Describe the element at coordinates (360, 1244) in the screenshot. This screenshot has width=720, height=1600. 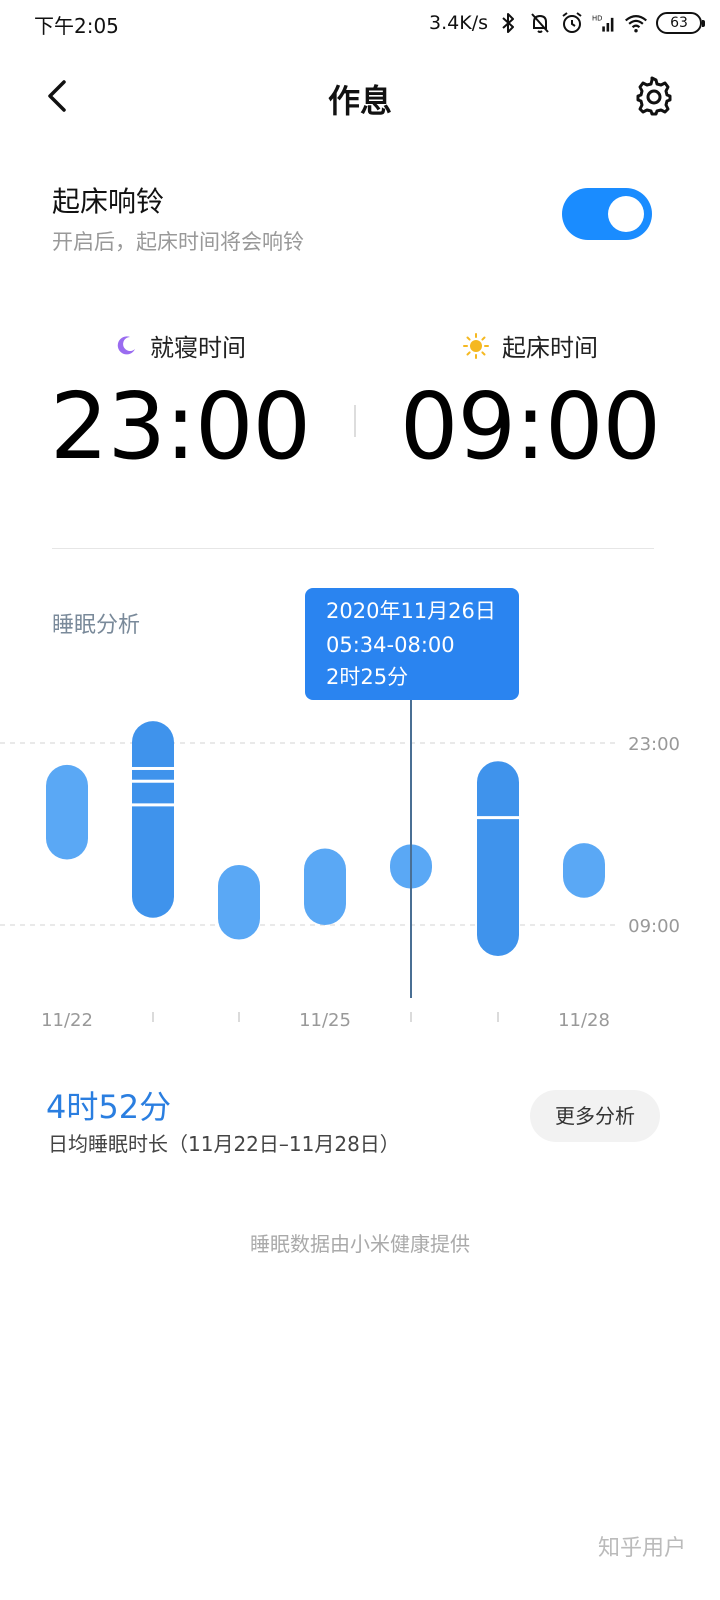
I see `data-provider-note: 睡眠数据由小米健康提供` at that location.